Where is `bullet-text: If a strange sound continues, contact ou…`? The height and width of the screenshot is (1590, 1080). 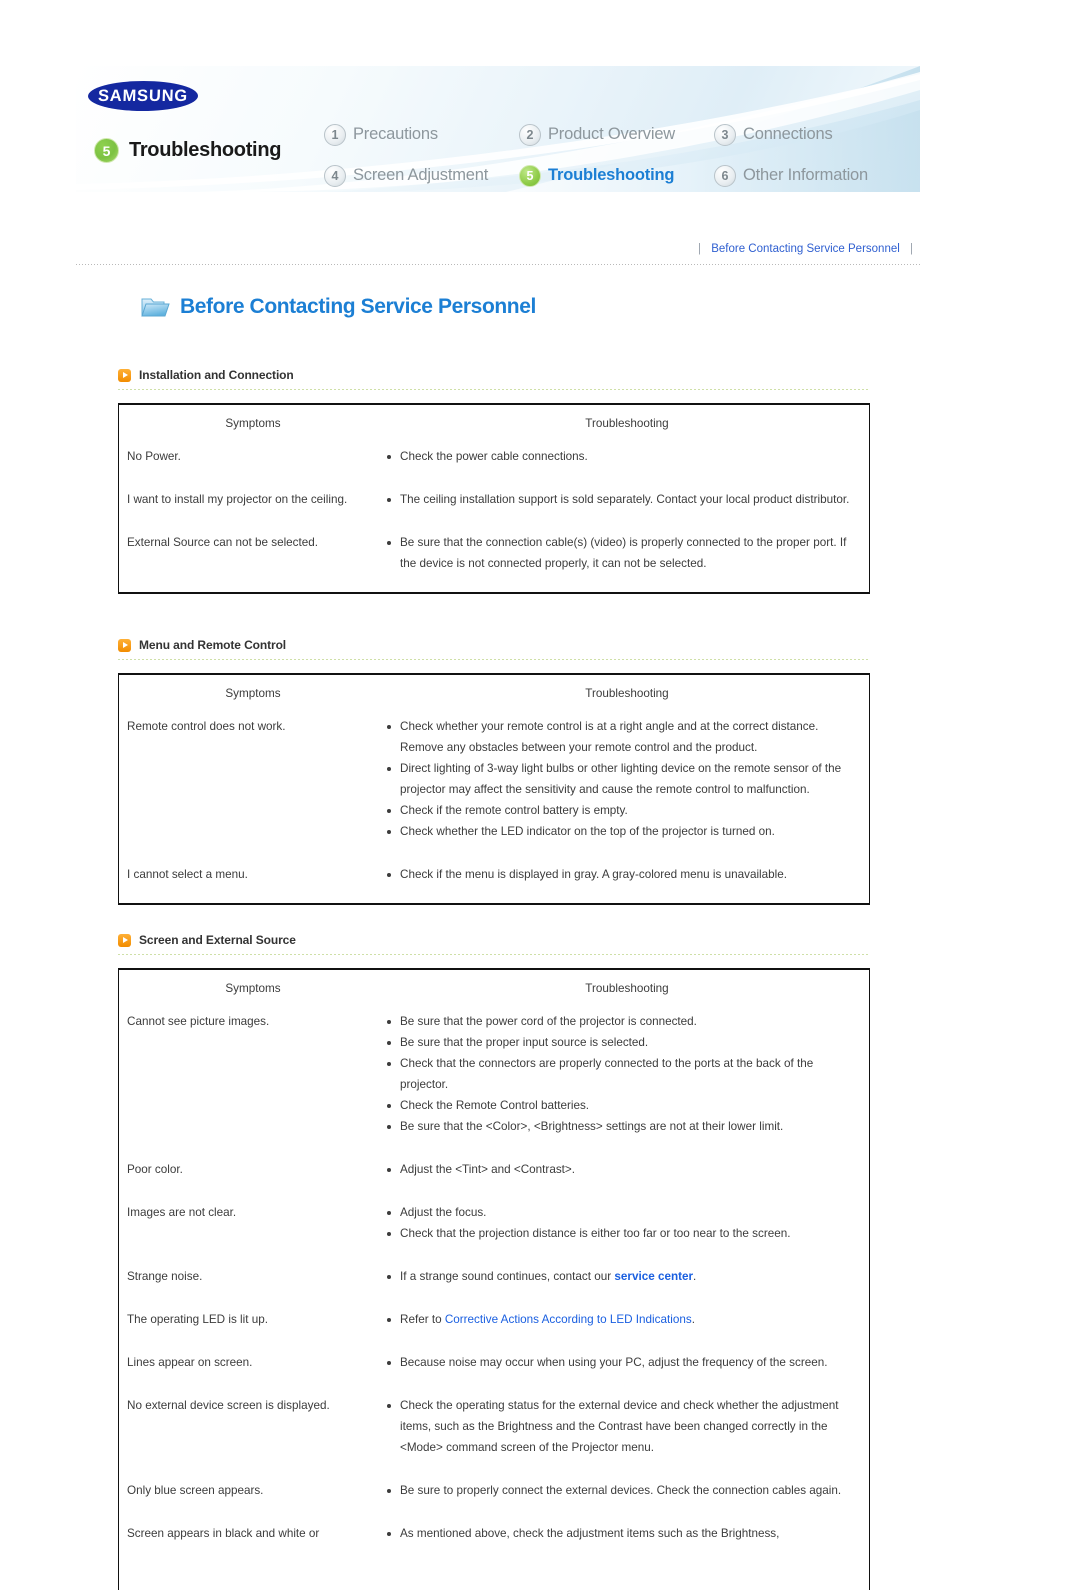
bullet-text: If a strange sound continues, contact ou… is located at coordinates (548, 1276).